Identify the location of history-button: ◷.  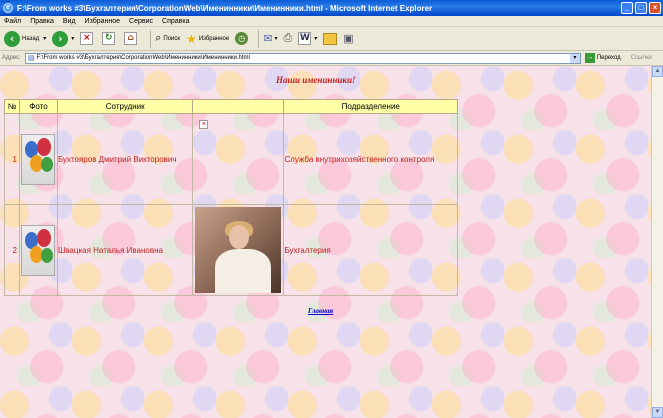
(242, 38).